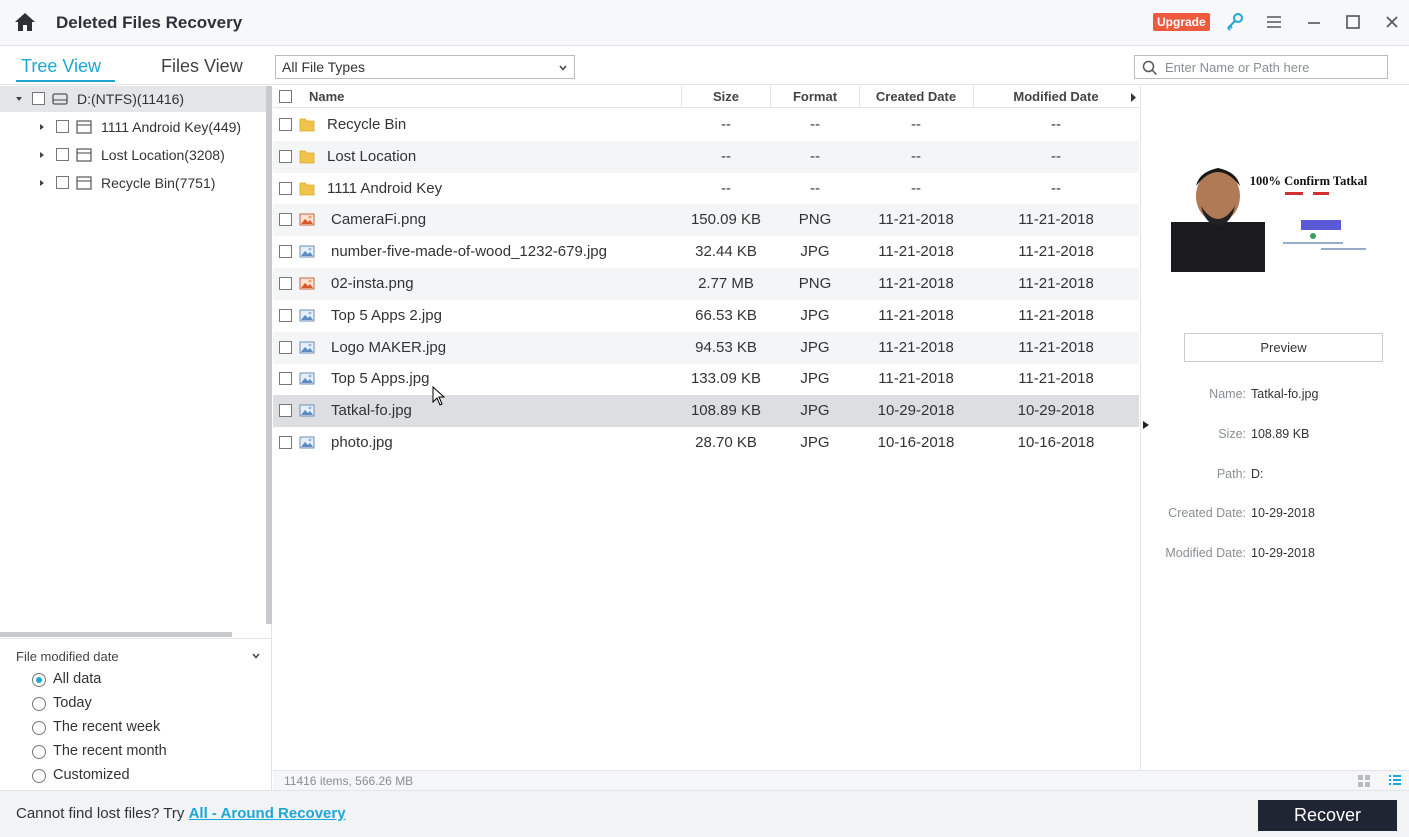 Image resolution: width=1409 pixels, height=837 pixels. What do you see at coordinates (372, 283) in the screenshot?
I see `file-name: 02-insta.png` at bounding box center [372, 283].